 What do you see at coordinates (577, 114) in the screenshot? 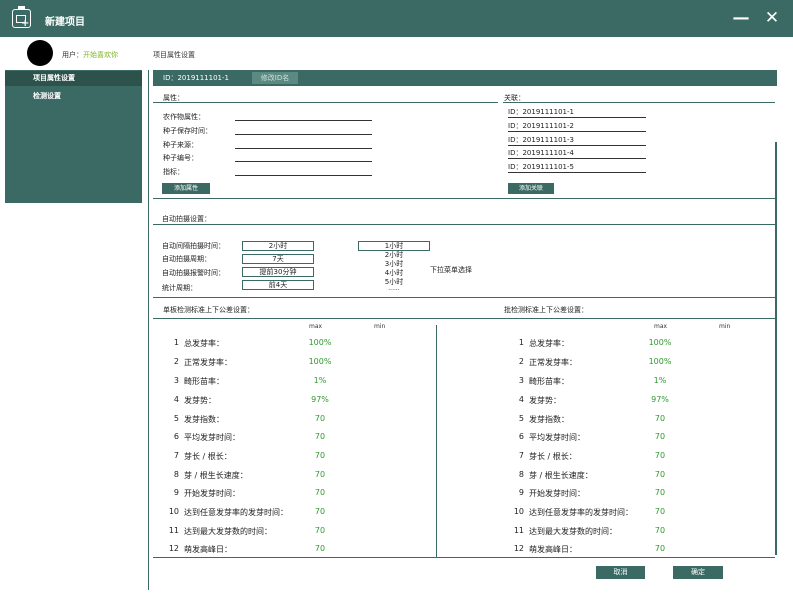
I see `relation-item: ID：2019111101-1` at bounding box center [577, 114].